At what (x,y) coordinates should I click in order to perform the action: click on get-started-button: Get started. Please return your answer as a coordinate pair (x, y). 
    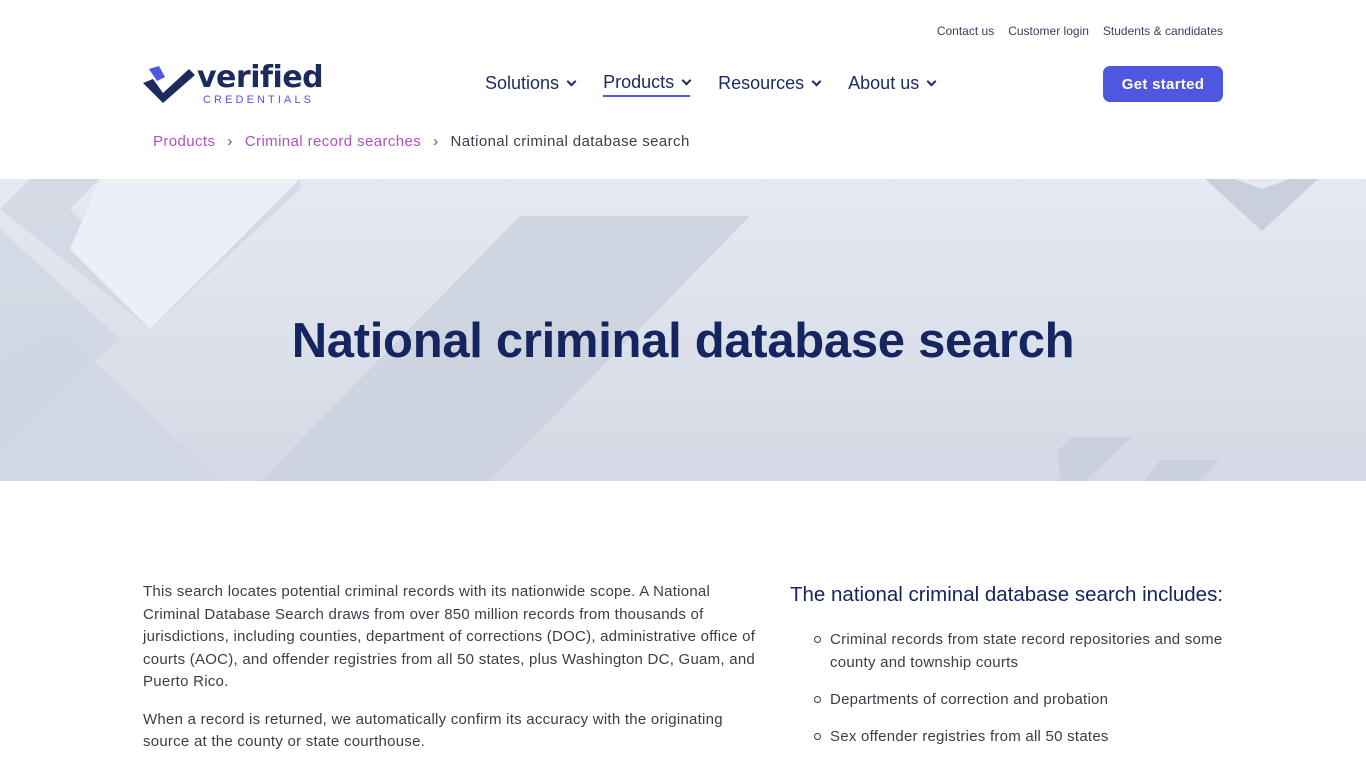
    Looking at the image, I should click on (1163, 84).